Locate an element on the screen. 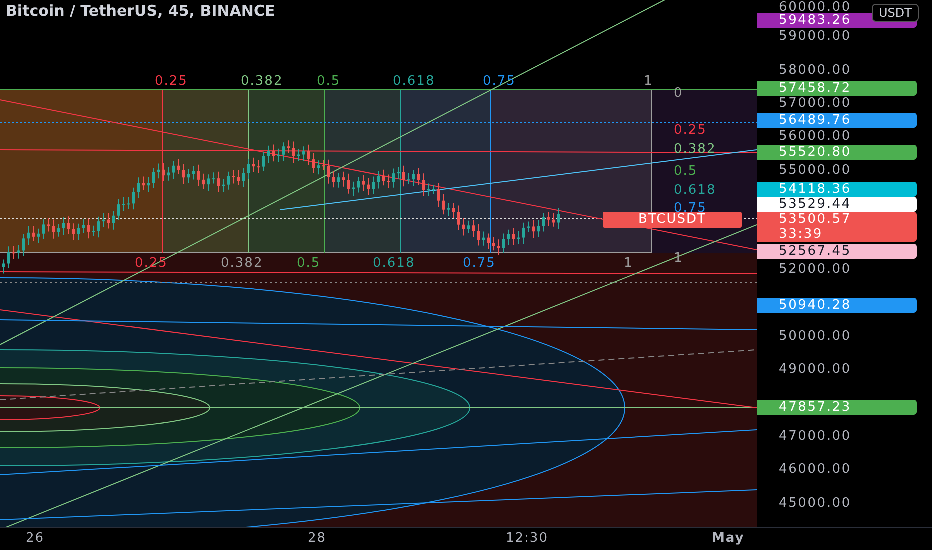 The image size is (932, 550). price-tick-label: 60000.00 is located at coordinates (815, 7).